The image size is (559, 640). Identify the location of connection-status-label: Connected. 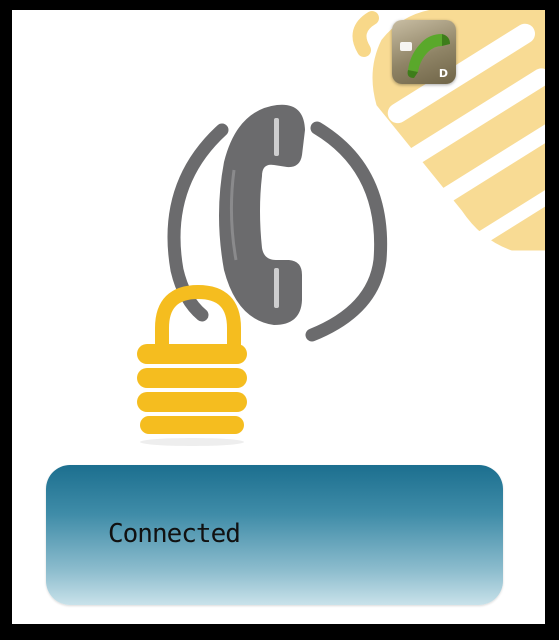
(174, 534).